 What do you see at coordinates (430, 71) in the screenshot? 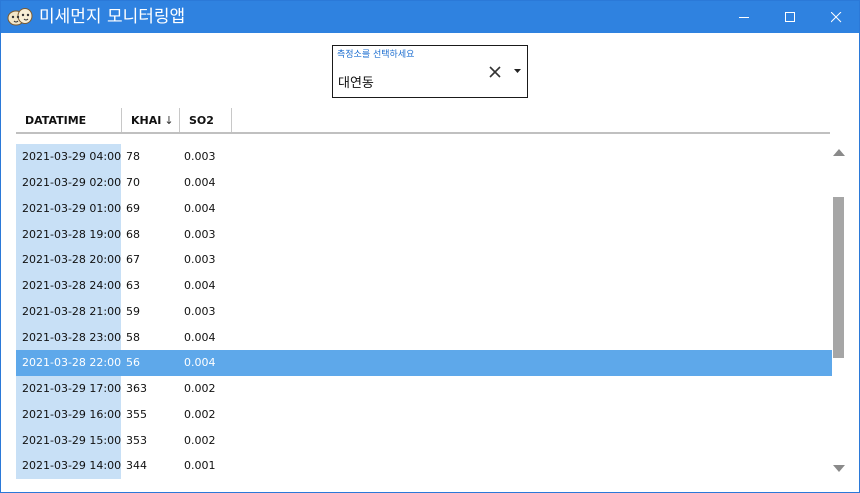
I see `station-combobox: 측정소를 선택하세요 대연동` at bounding box center [430, 71].